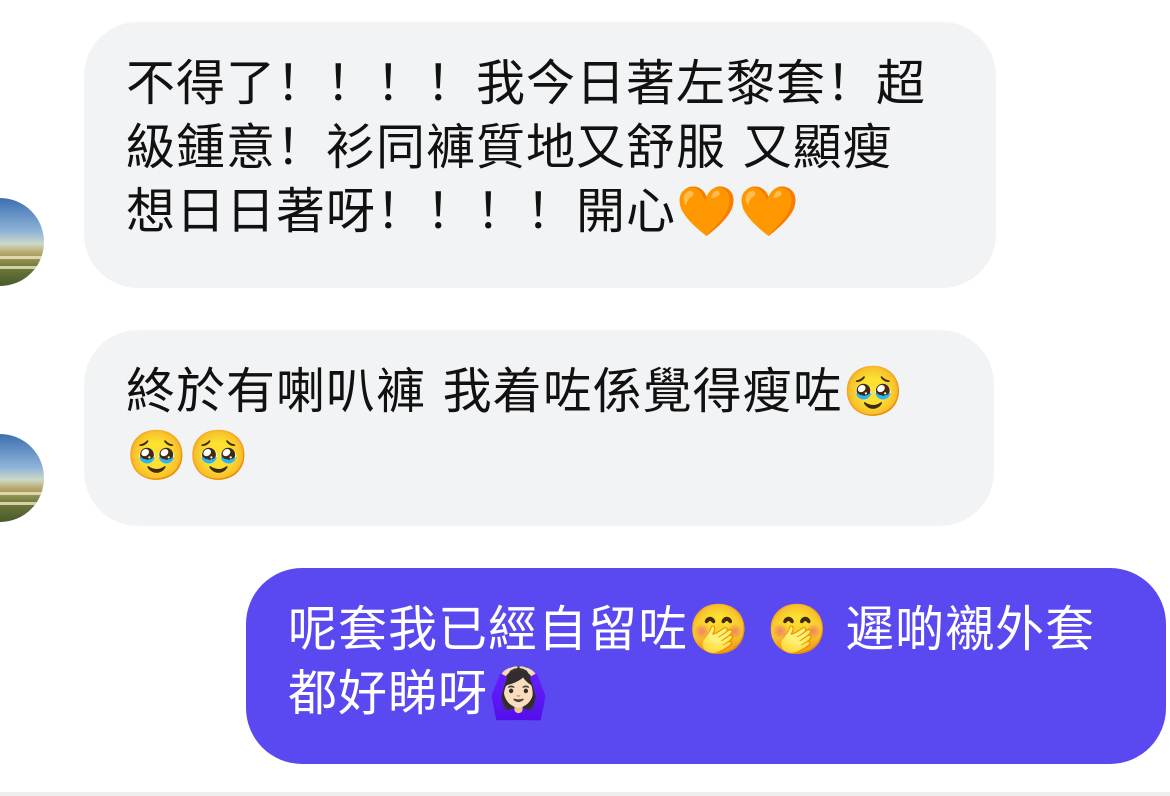 The width and height of the screenshot is (1170, 796). Describe the element at coordinates (585, 794) in the screenshot. I see `divider` at that location.